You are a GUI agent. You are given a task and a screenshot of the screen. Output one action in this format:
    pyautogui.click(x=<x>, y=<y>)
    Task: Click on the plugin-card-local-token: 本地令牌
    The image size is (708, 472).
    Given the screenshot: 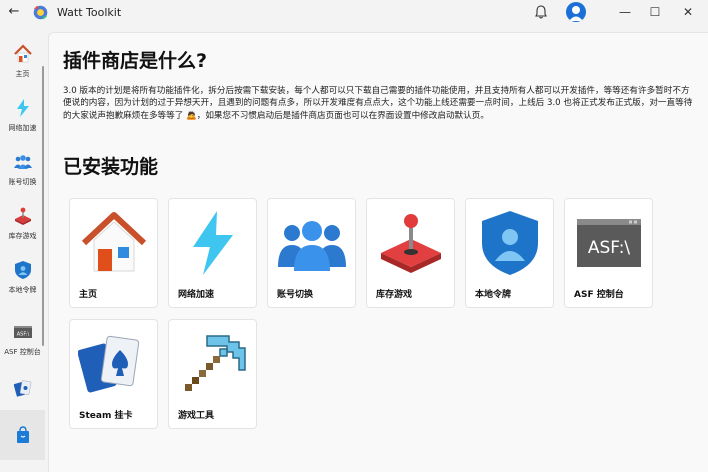 What is the action you would take?
    pyautogui.click(x=509, y=253)
    